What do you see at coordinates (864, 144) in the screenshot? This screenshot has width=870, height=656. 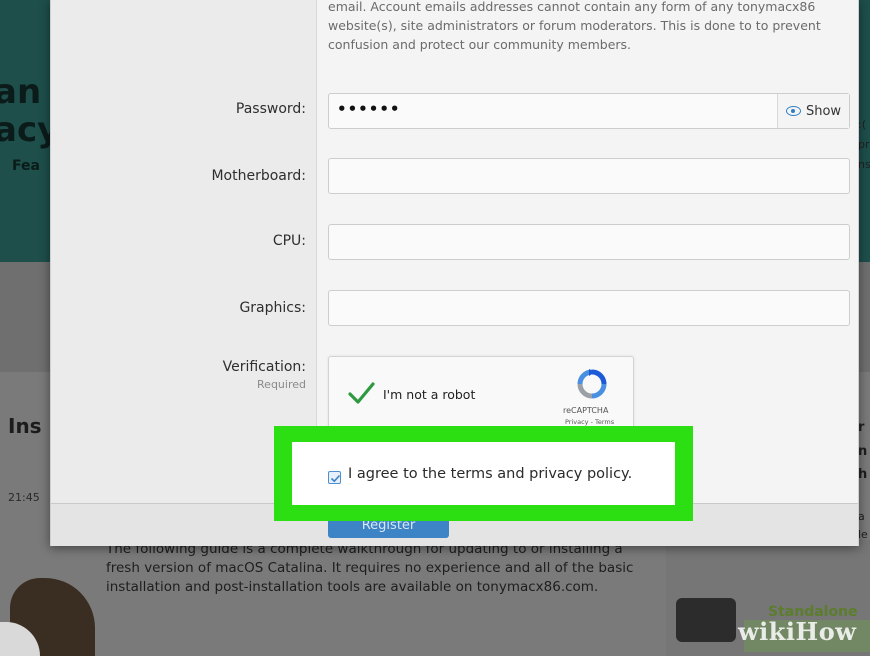 I see `background-right-fragment: pr` at bounding box center [864, 144].